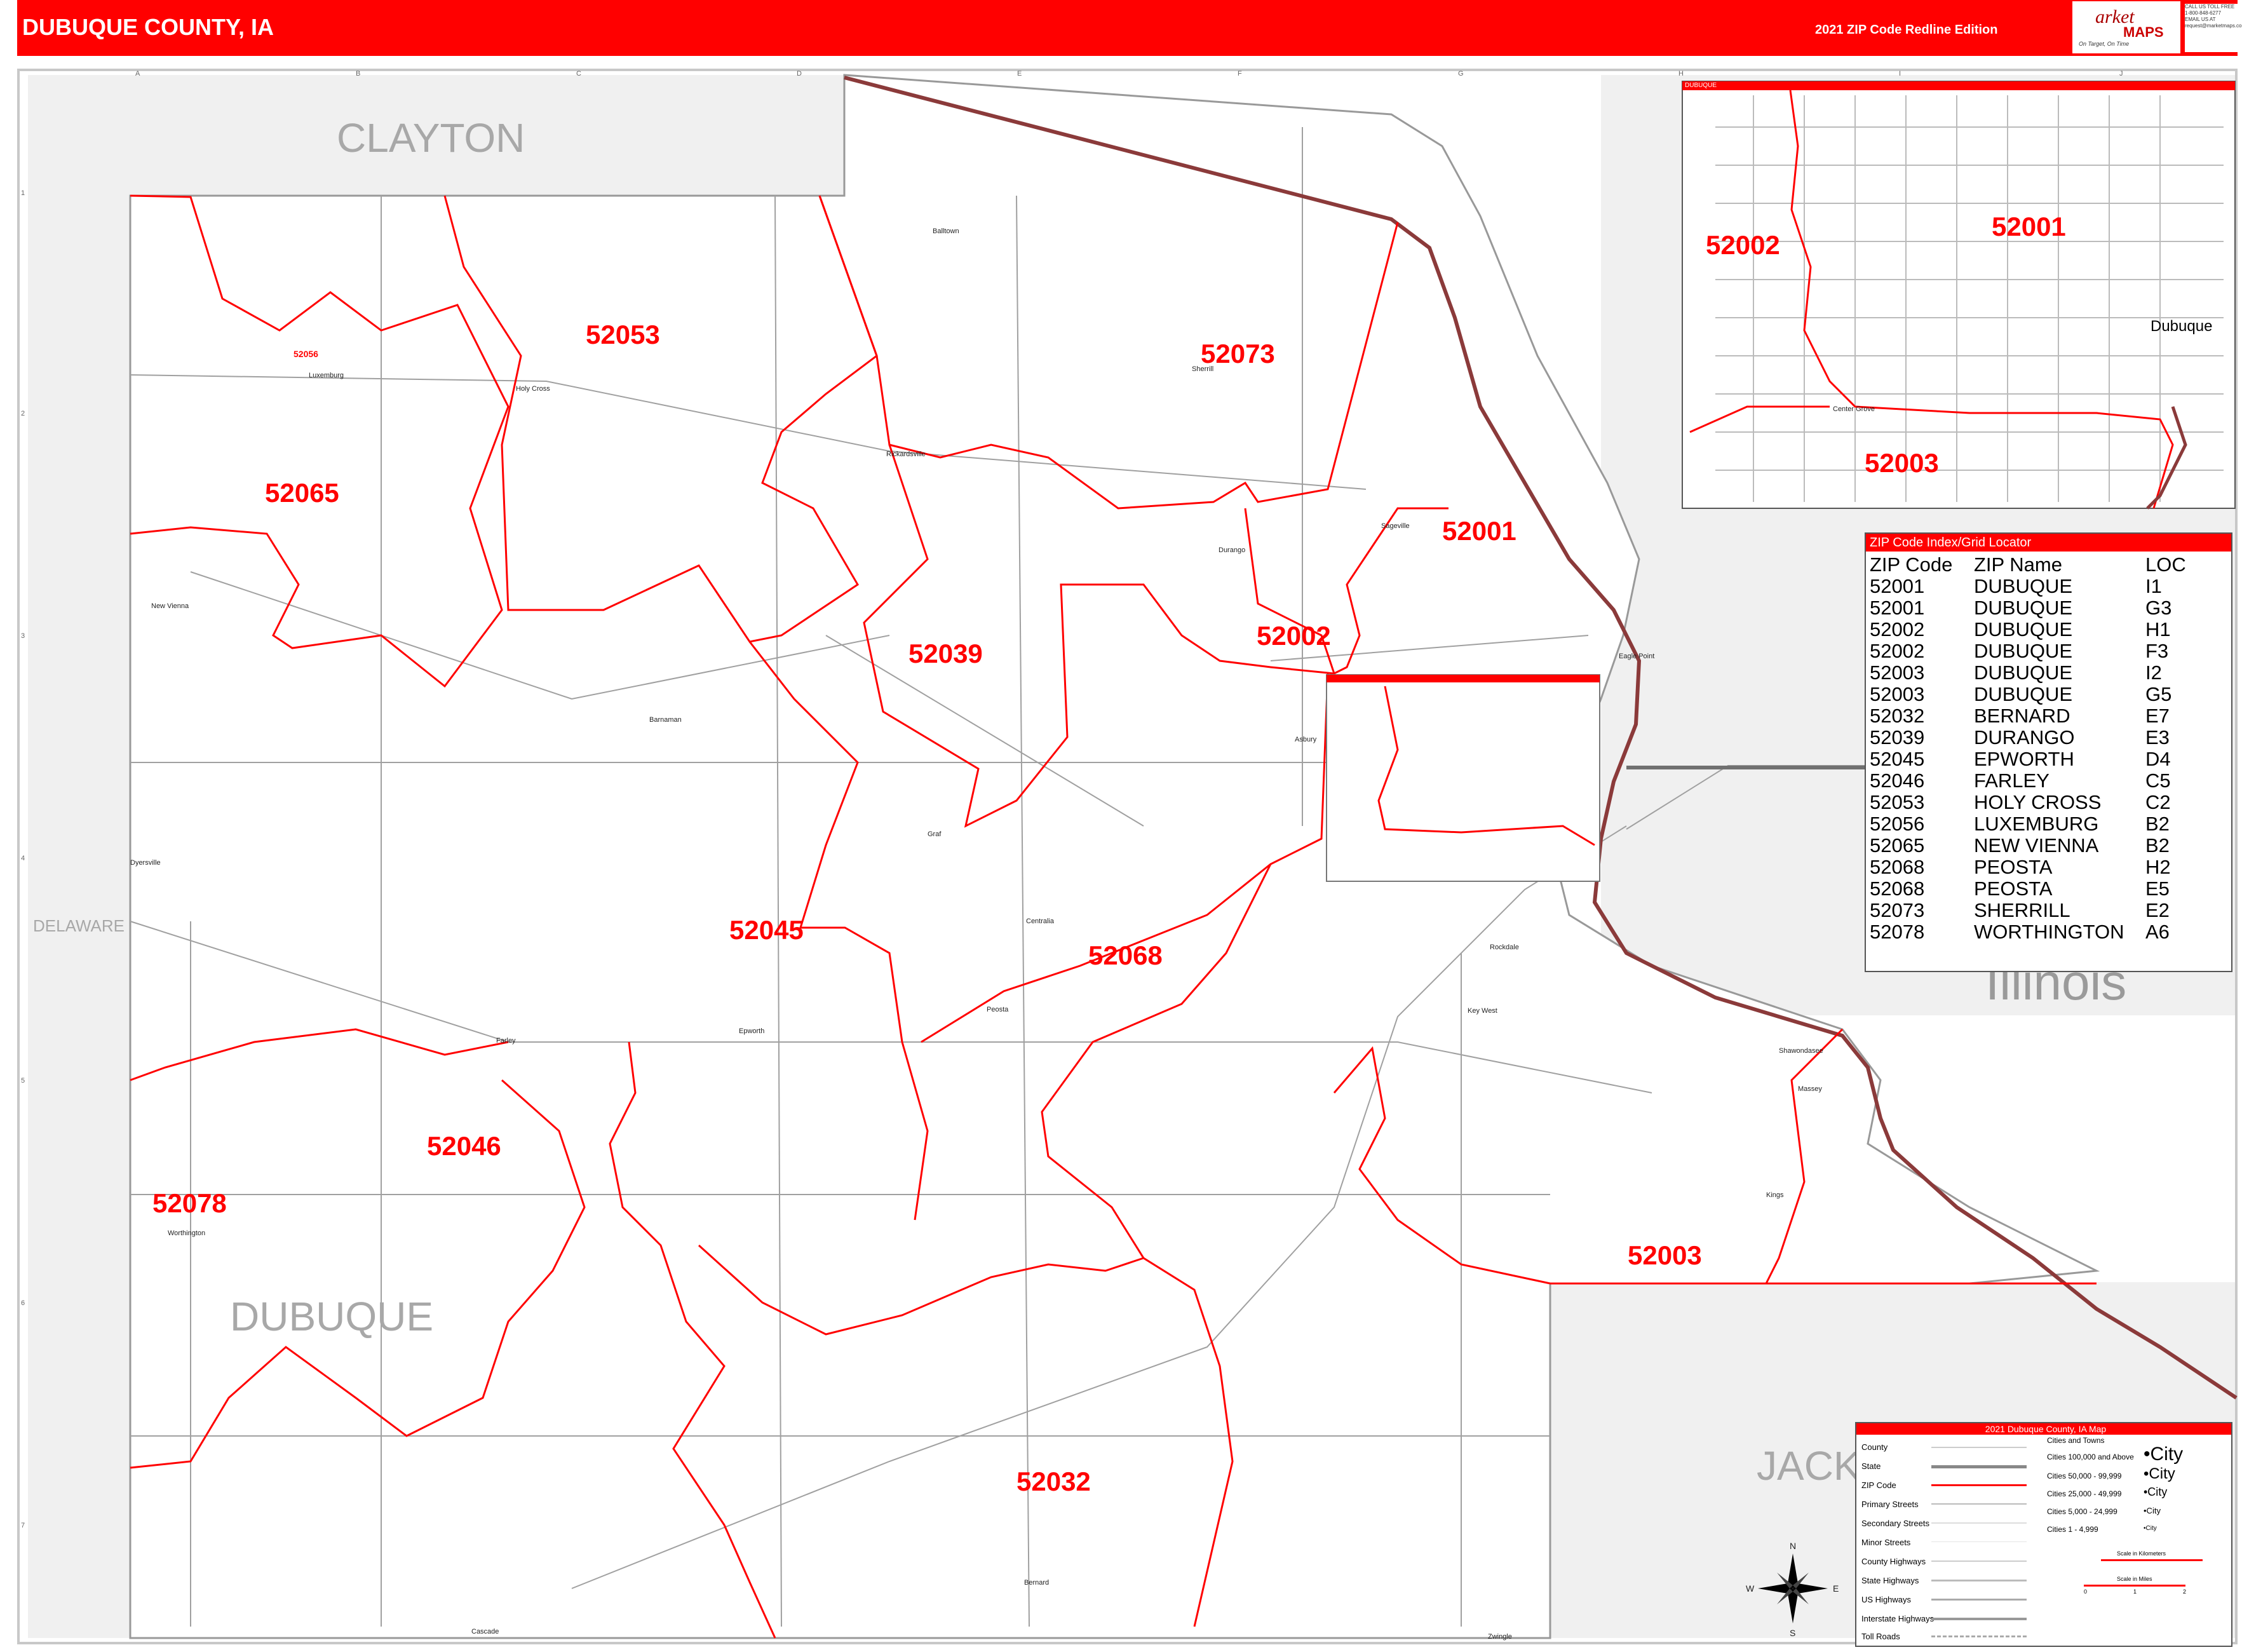 Image resolution: width=2242 pixels, height=1652 pixels. Describe the element at coordinates (23, 636) in the screenshot. I see `grid-number: 3` at that location.